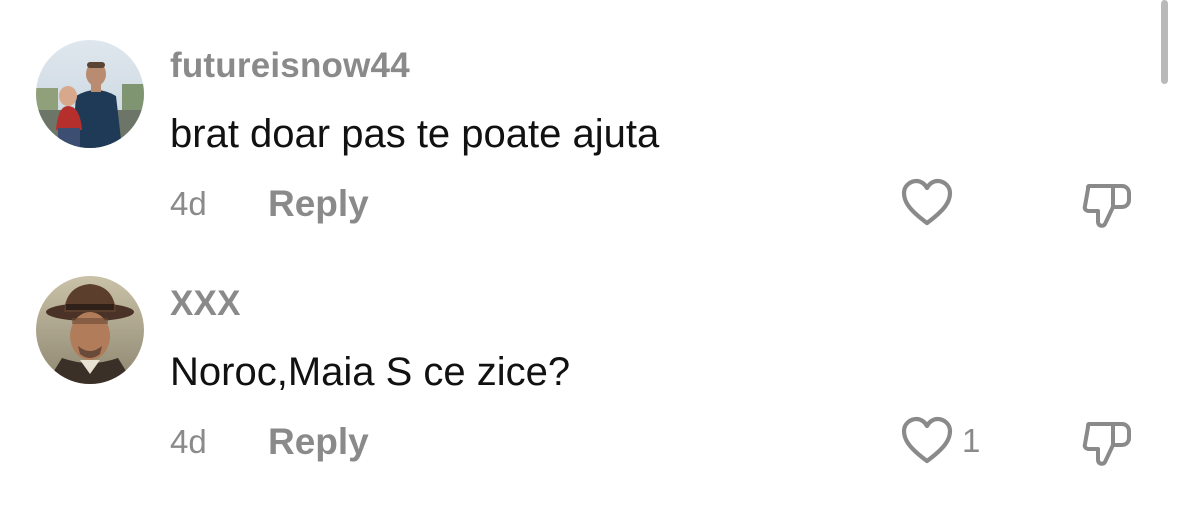 The image size is (1179, 507). Describe the element at coordinates (971, 440) in the screenshot. I see `like-count: 1` at that location.